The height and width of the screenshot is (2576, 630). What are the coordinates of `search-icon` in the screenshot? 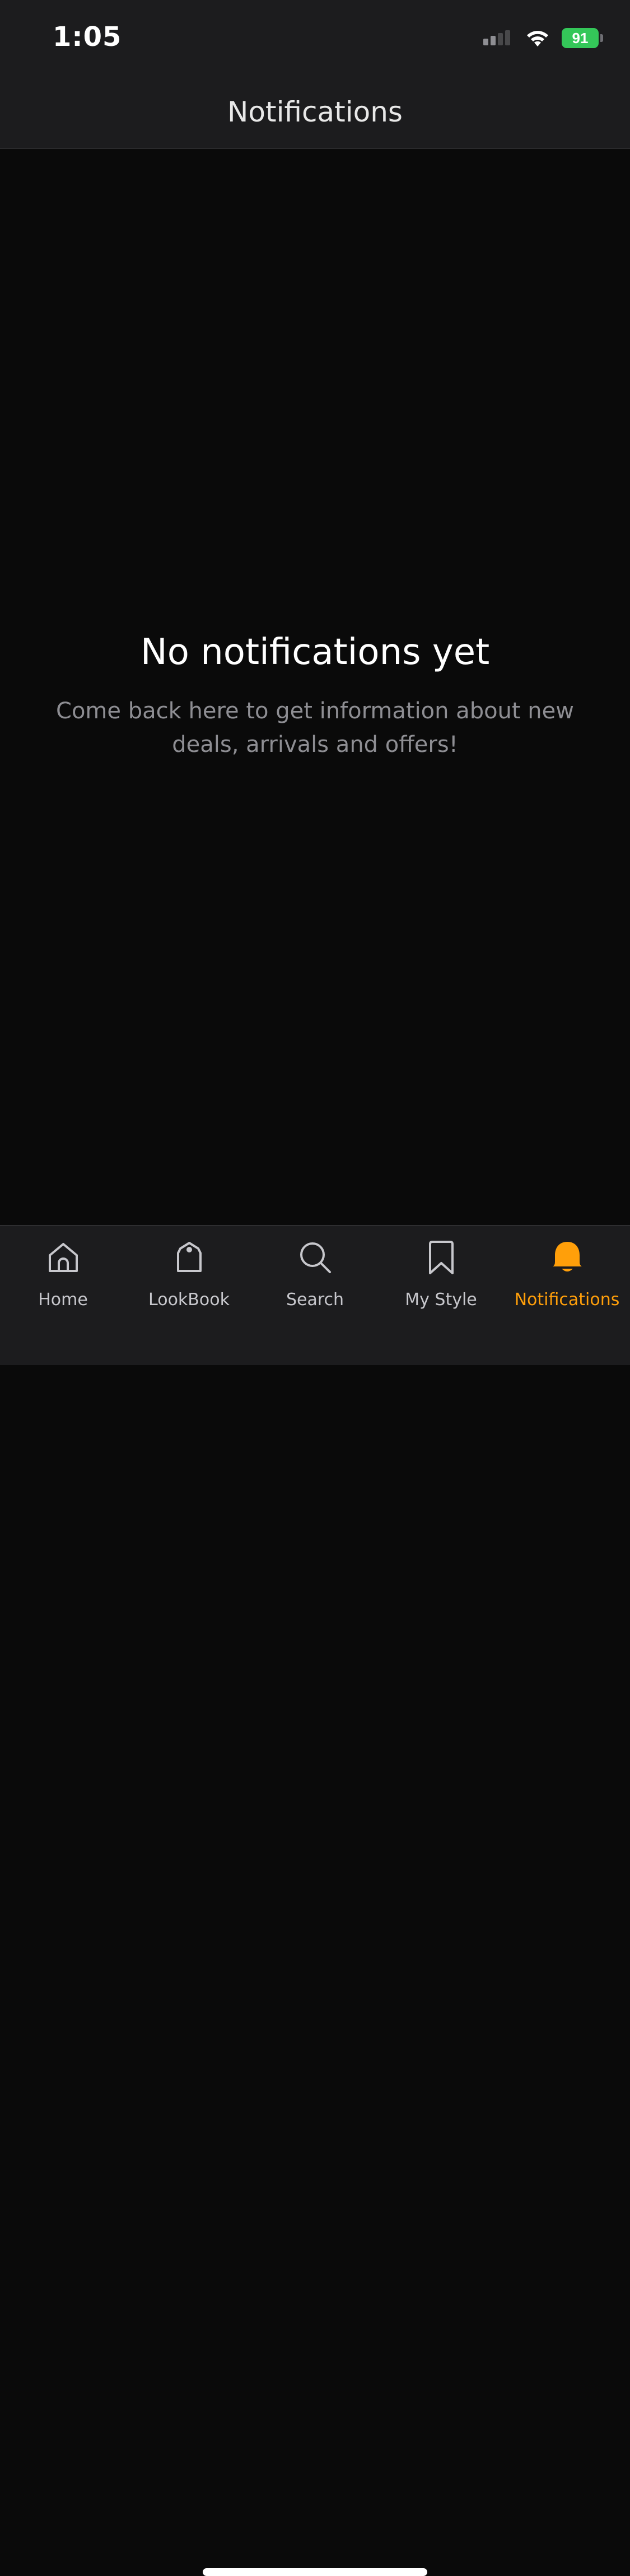 It's located at (315, 1257).